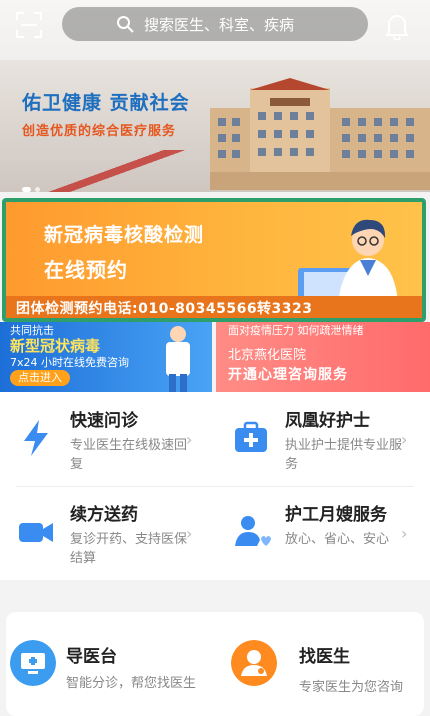 The image size is (430, 716). I want to click on covid-banner-subtitle: 在线预约, so click(86, 270).